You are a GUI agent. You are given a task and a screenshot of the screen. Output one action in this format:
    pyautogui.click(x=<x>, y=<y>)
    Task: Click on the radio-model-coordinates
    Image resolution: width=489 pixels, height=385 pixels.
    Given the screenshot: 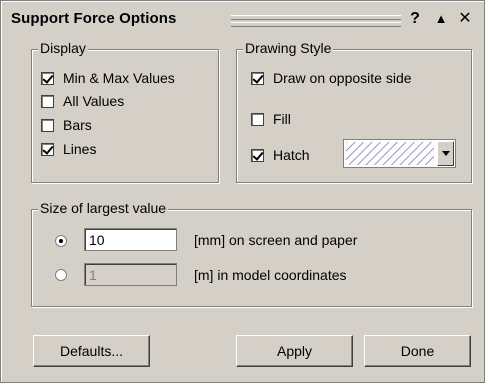 What is the action you would take?
    pyautogui.click(x=61, y=275)
    